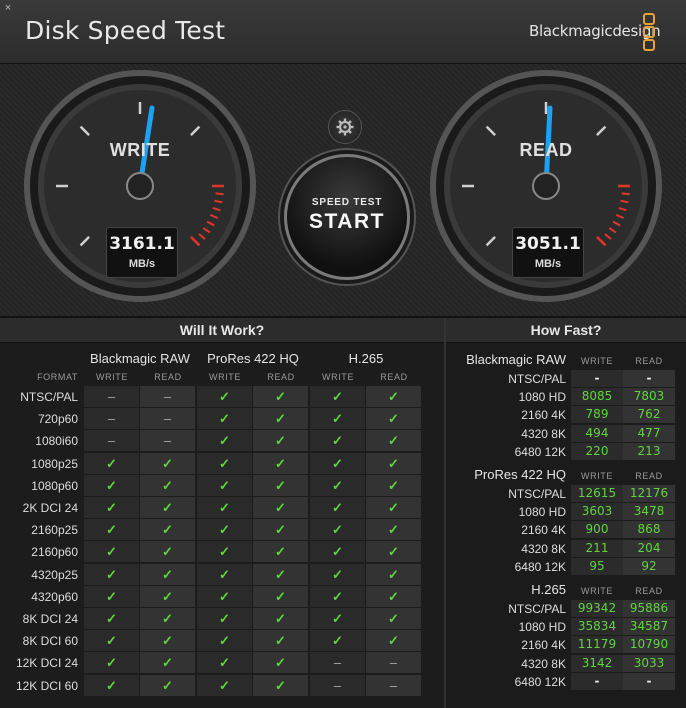  What do you see at coordinates (566, 494) in the screenshot?
I see `how-fast-row: NTSC/PAL 12615 12176` at bounding box center [566, 494].